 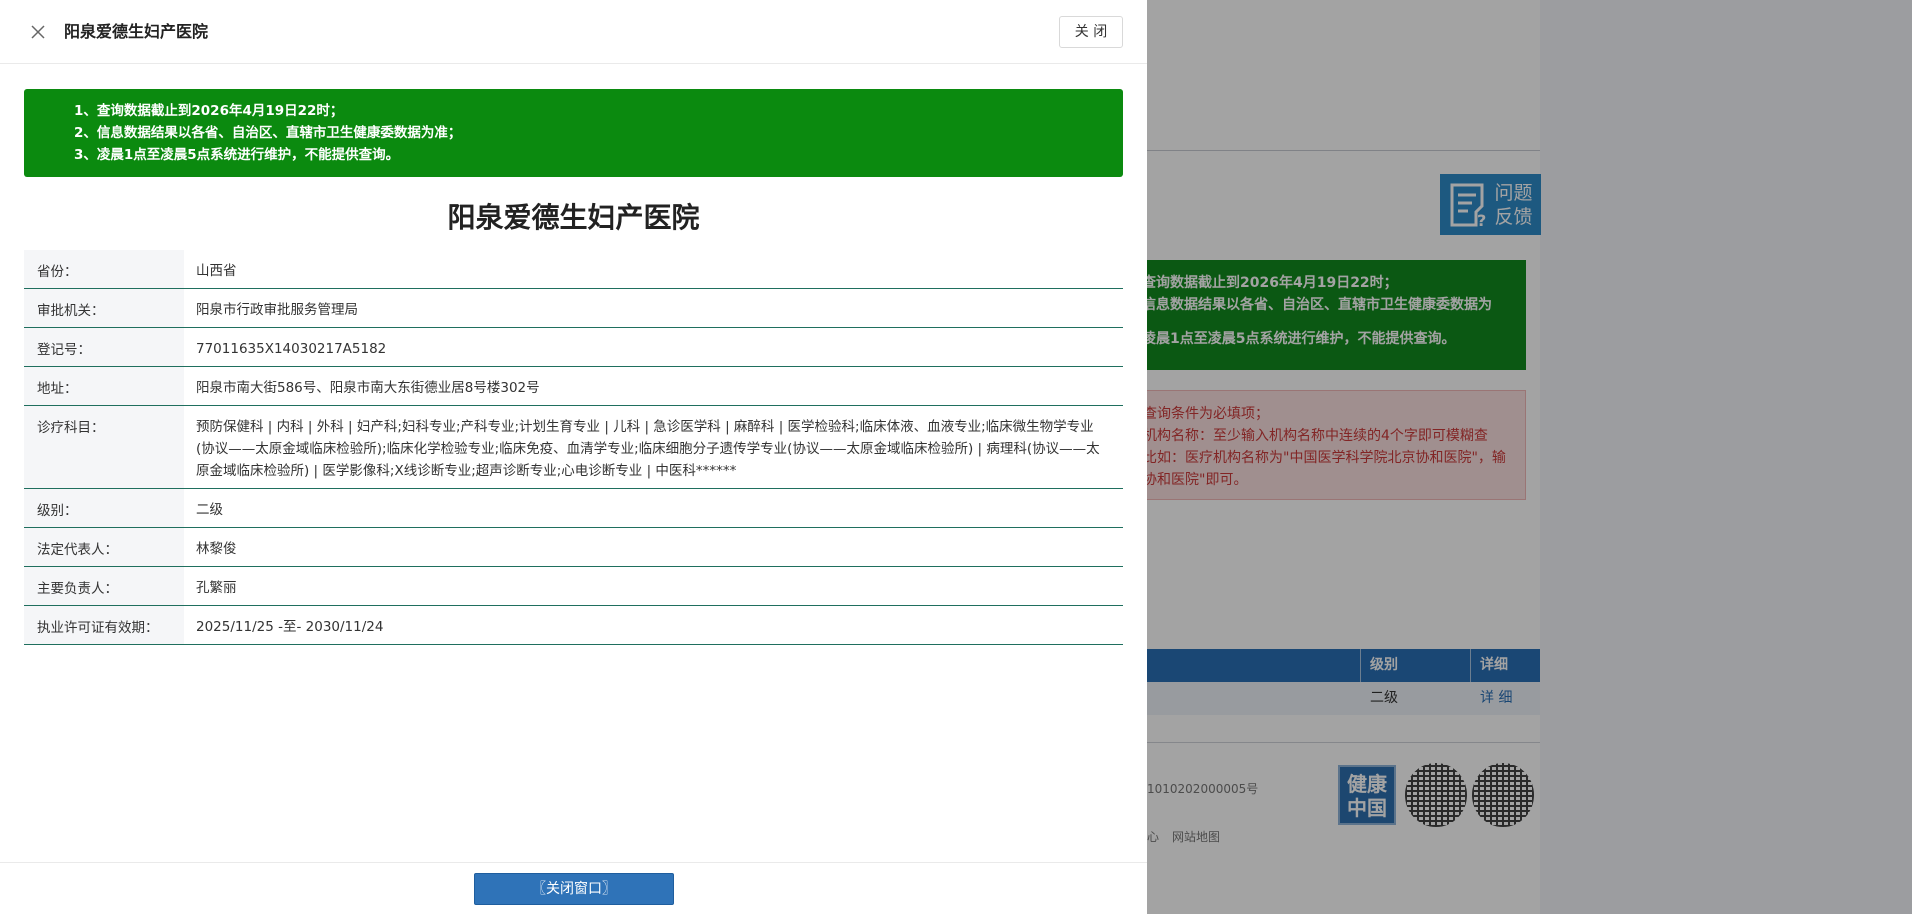 What do you see at coordinates (104, 547) in the screenshot?
I see `field-label: 法定代表人：` at bounding box center [104, 547].